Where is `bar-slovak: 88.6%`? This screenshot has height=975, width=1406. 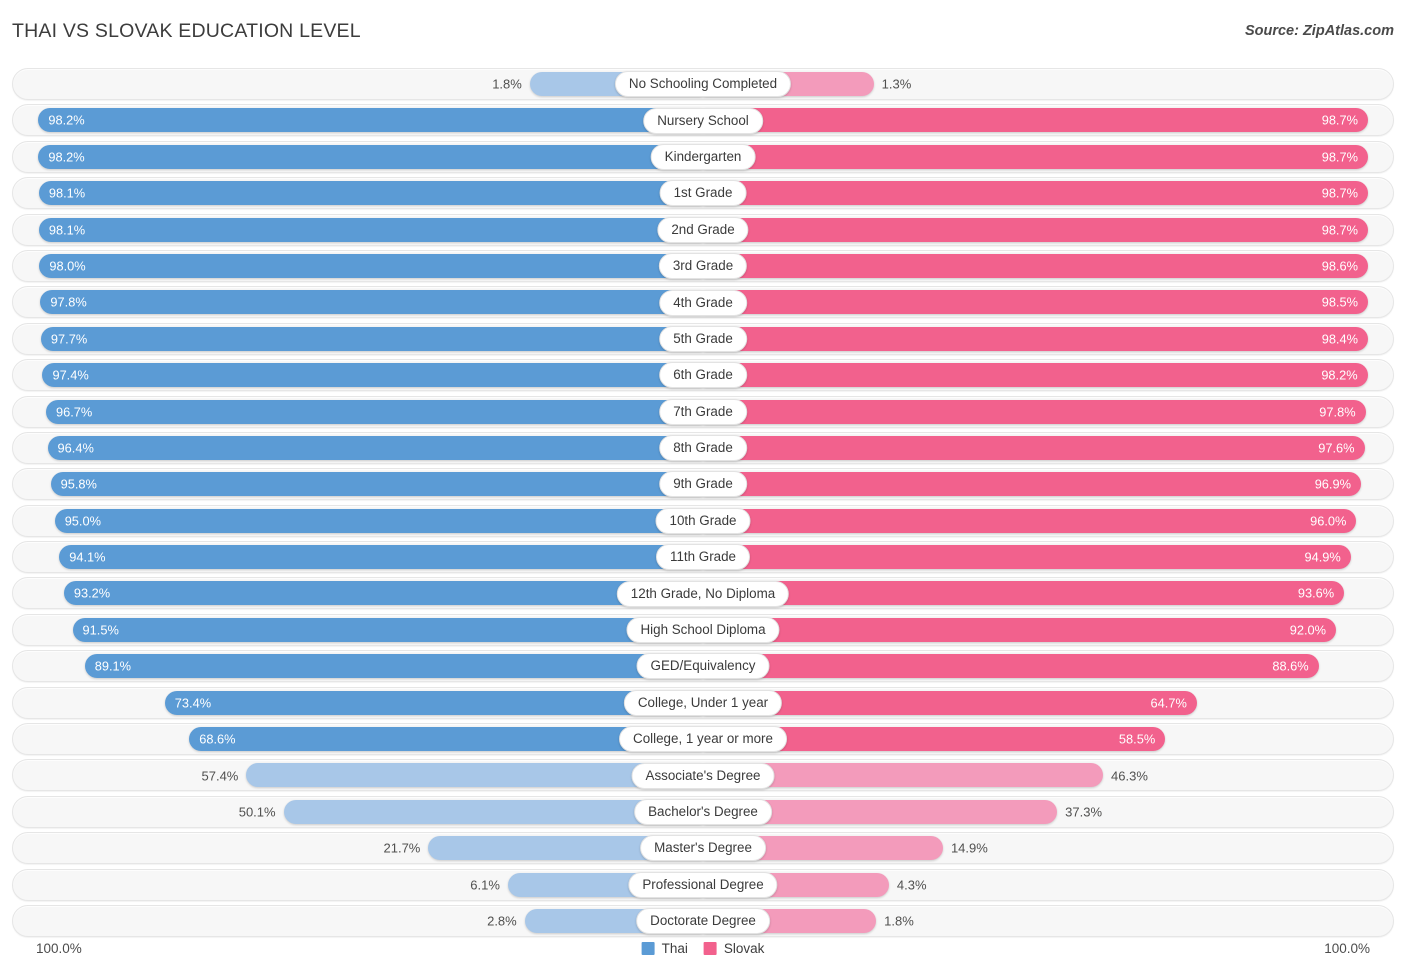 bar-slovak: 88.6% is located at coordinates (1011, 666).